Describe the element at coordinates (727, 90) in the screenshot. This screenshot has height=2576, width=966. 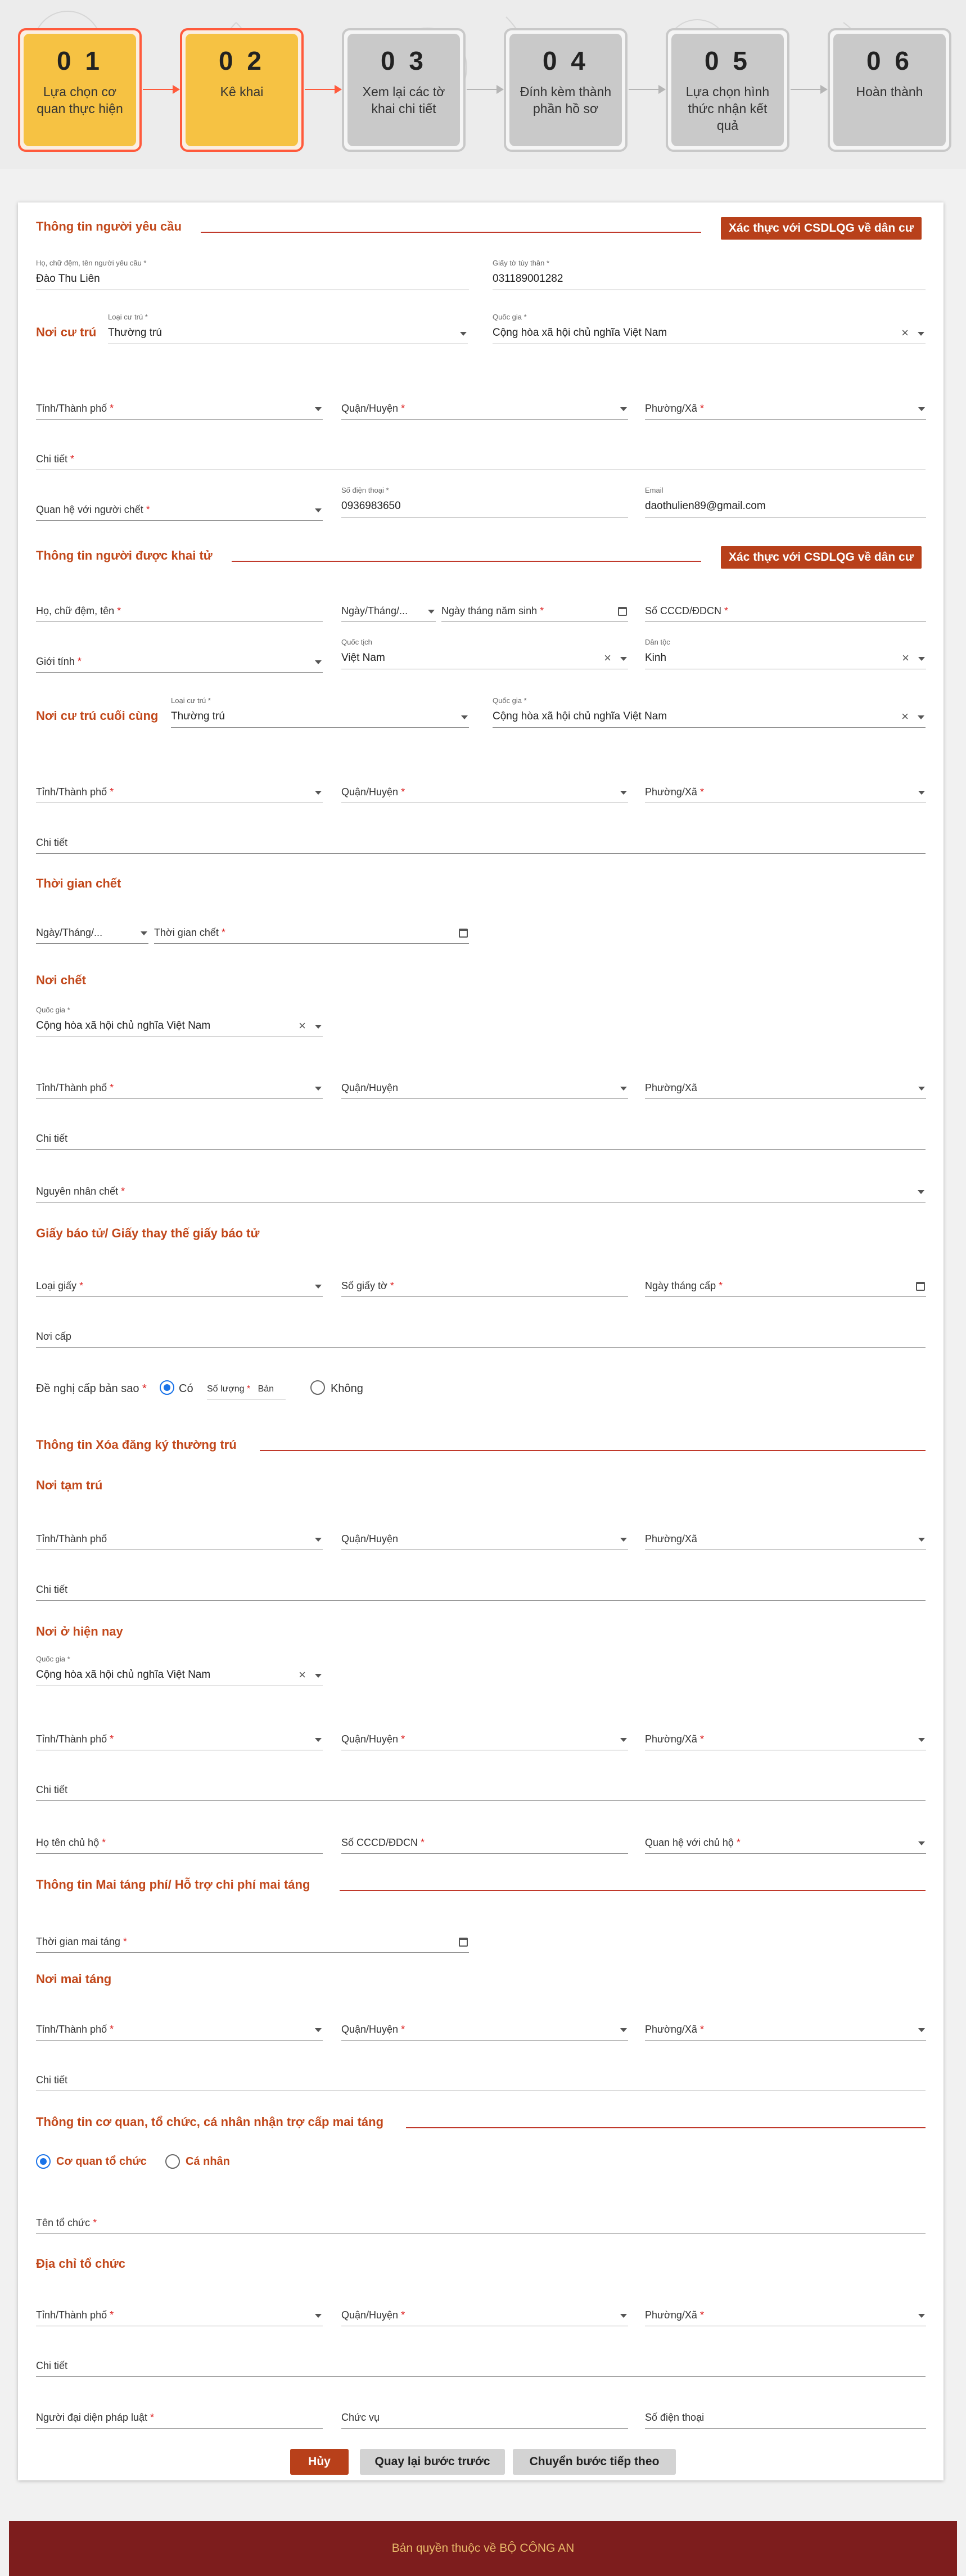
I see `step-5: 0 5 Lựa chọn hình thức nhận kết quả` at that location.